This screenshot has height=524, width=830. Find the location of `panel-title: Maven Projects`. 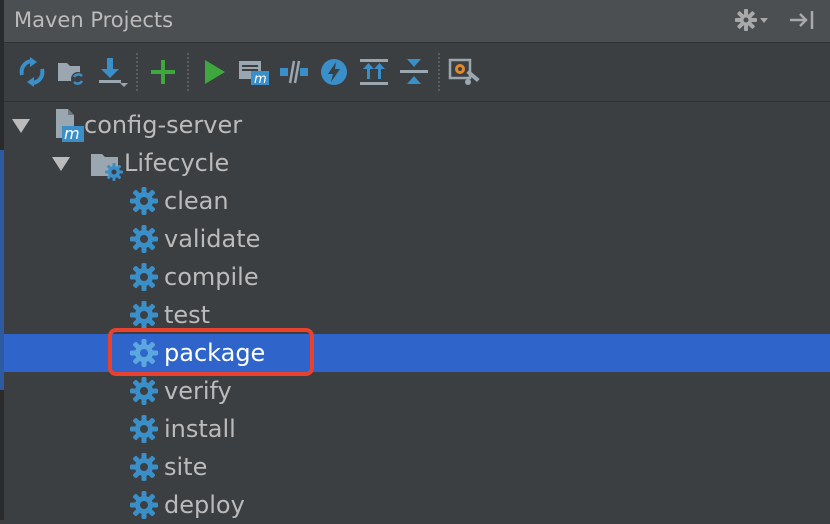

panel-title: Maven Projects is located at coordinates (94, 20).